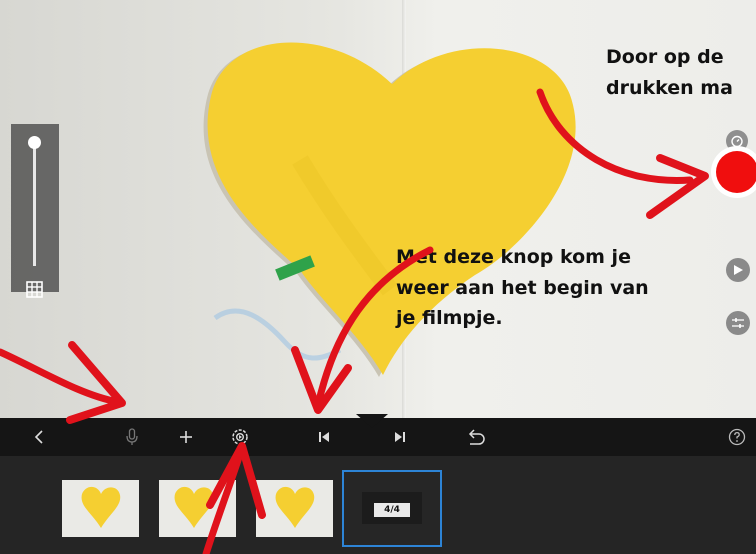 Image resolution: width=756 pixels, height=554 pixels. I want to click on microphone-icon, so click(132, 436).